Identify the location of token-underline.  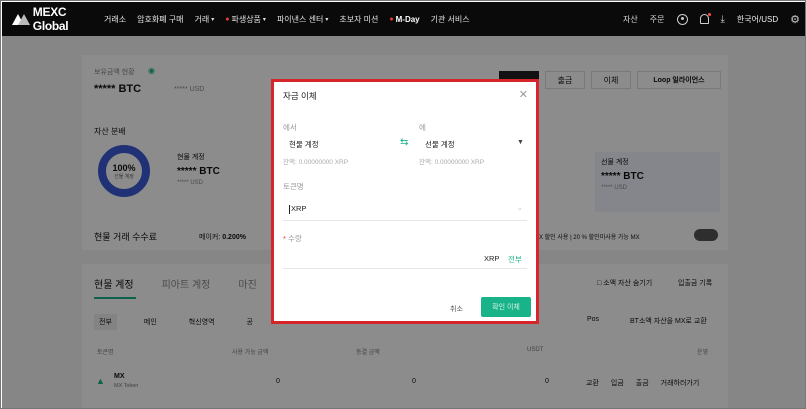
(405, 220).